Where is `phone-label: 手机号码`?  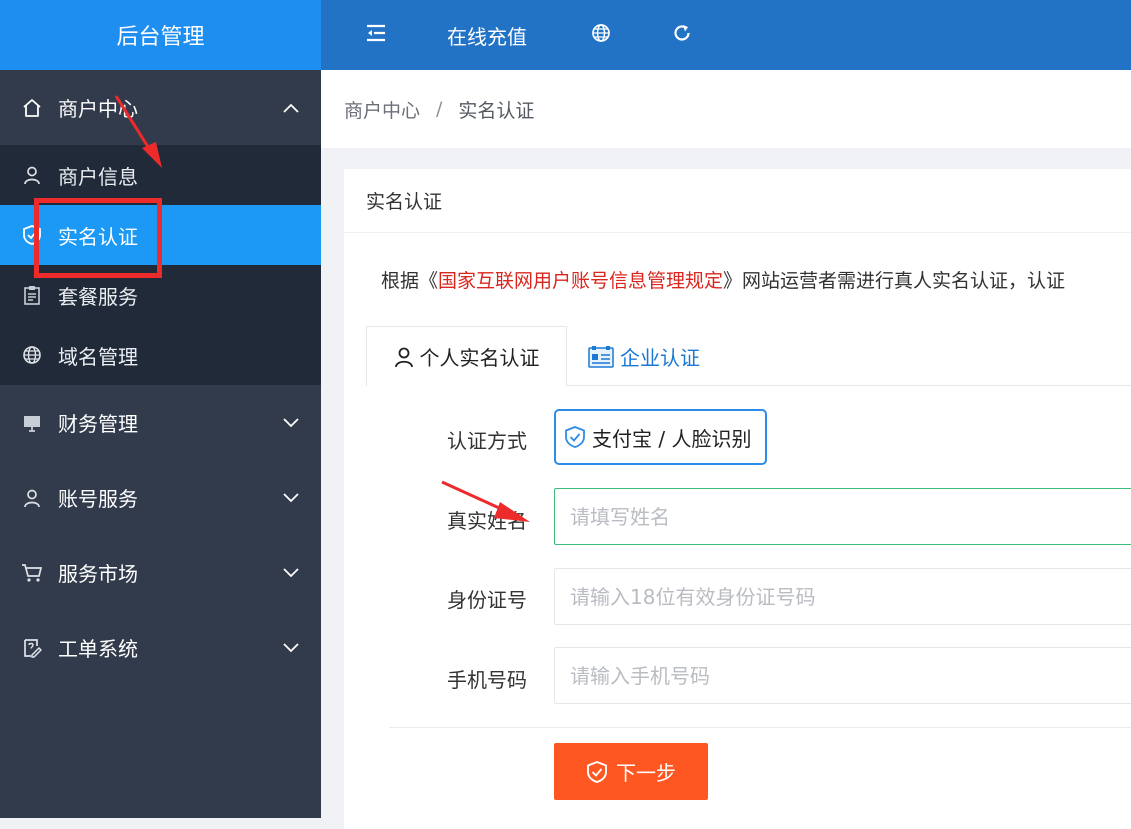 phone-label: 手机号码 is located at coordinates (487, 680).